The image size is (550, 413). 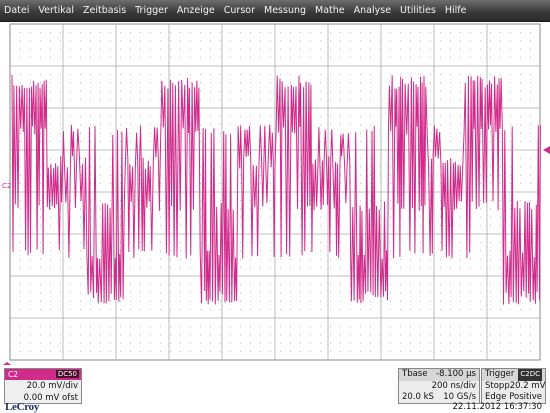 What do you see at coordinates (43, 374) in the screenshot?
I see `channel-header: C2 DC50` at bounding box center [43, 374].